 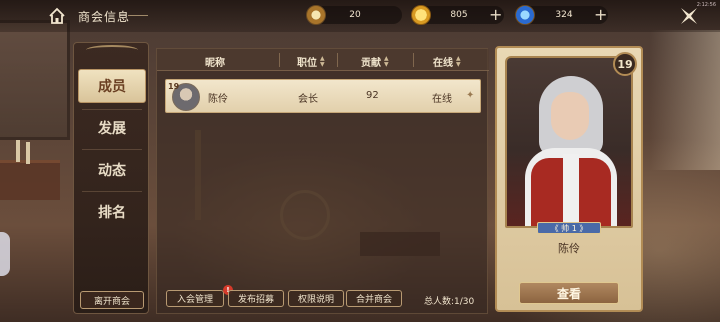 I want to click on table-row: 19 陈伶 会长 92 在线 ✦, so click(x=323, y=96).